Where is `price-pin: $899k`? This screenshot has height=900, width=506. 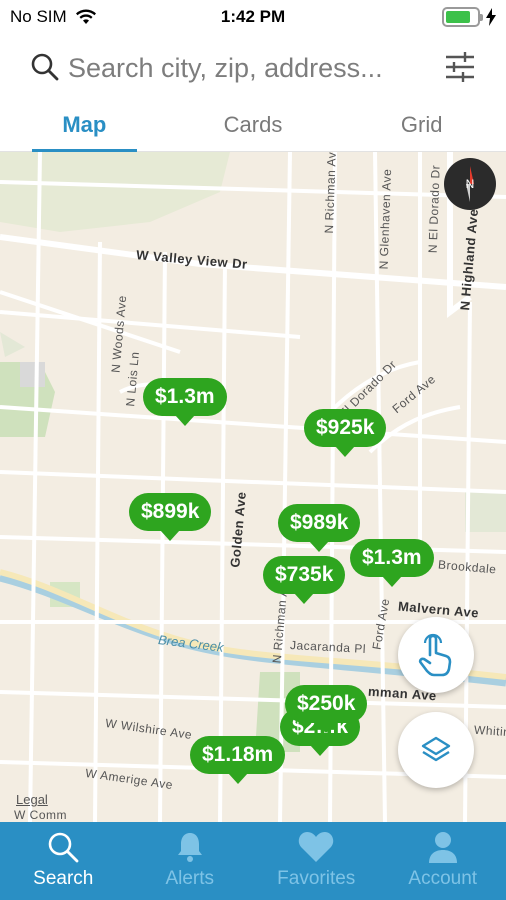 price-pin: $899k is located at coordinates (170, 517).